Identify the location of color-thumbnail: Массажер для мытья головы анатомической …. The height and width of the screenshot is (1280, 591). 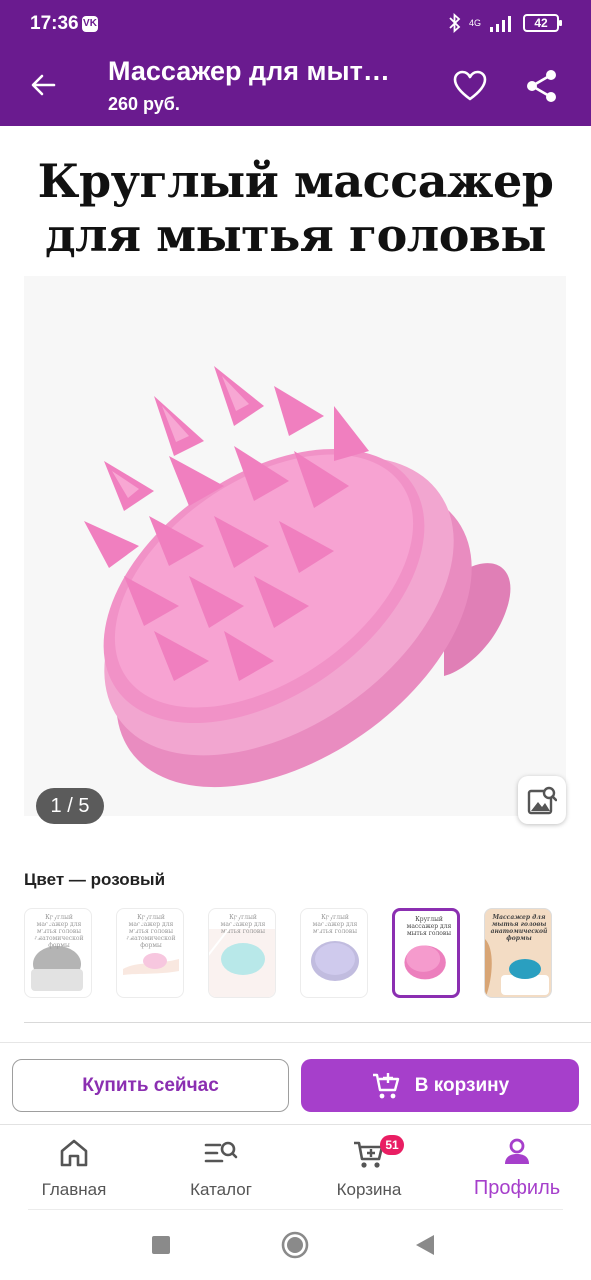
(518, 953).